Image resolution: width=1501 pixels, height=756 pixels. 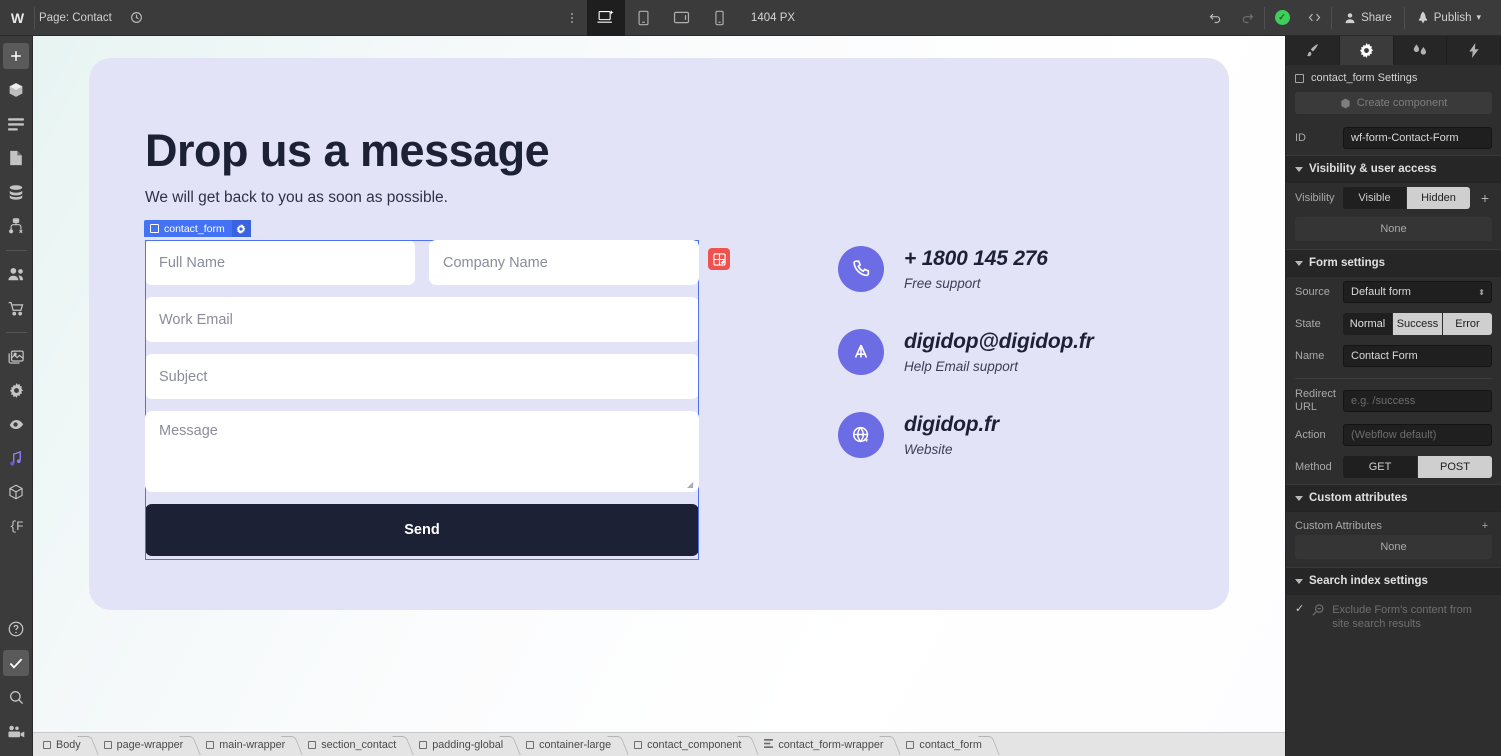 I want to click on breadcrumb-item-page-wrapper: page-wrapper, so click(x=145, y=744).